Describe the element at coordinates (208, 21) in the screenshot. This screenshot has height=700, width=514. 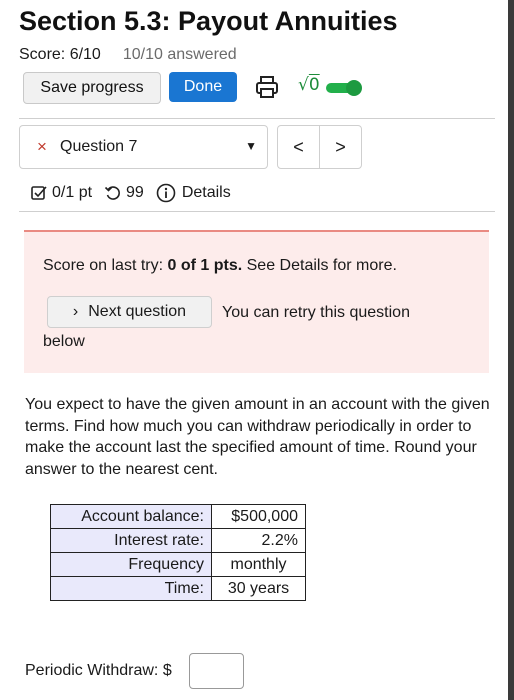
I see `page-title: Section 5.3: Payout Annuities` at that location.